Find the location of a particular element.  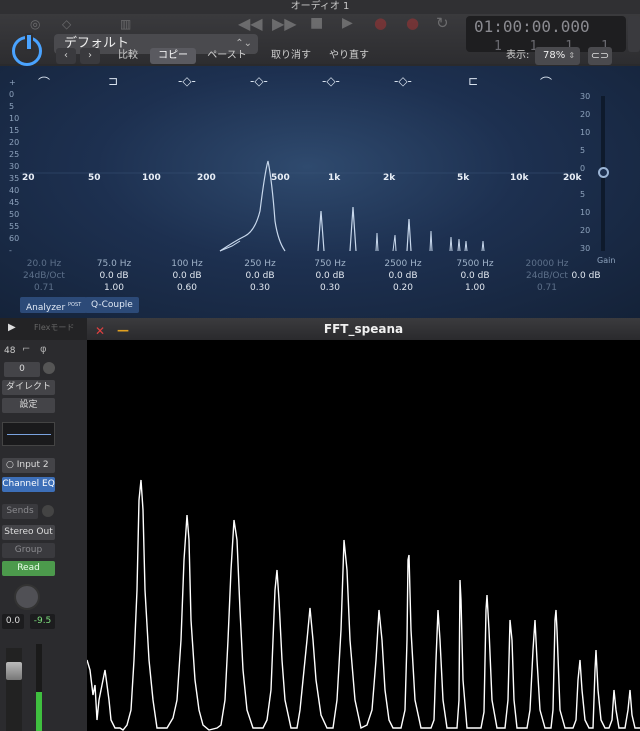

band-6-params: 2500 Hz 0.0 dB 0.20 is located at coordinates (403, 276).